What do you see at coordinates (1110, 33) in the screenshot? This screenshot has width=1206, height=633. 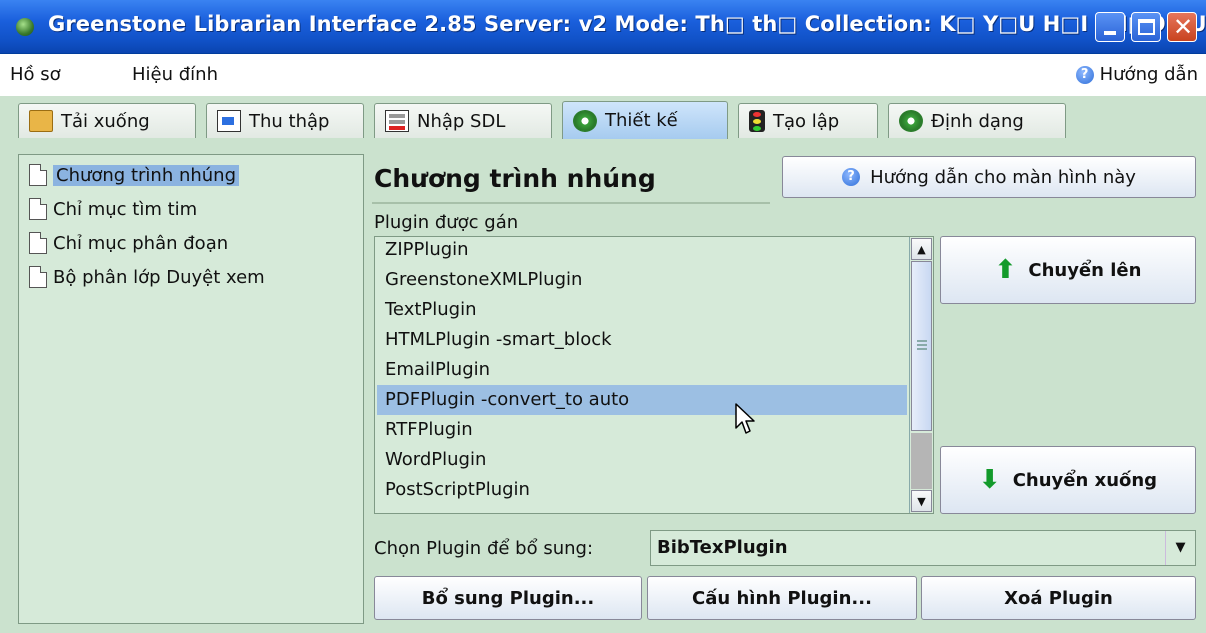 I see `minimize-icon` at bounding box center [1110, 33].